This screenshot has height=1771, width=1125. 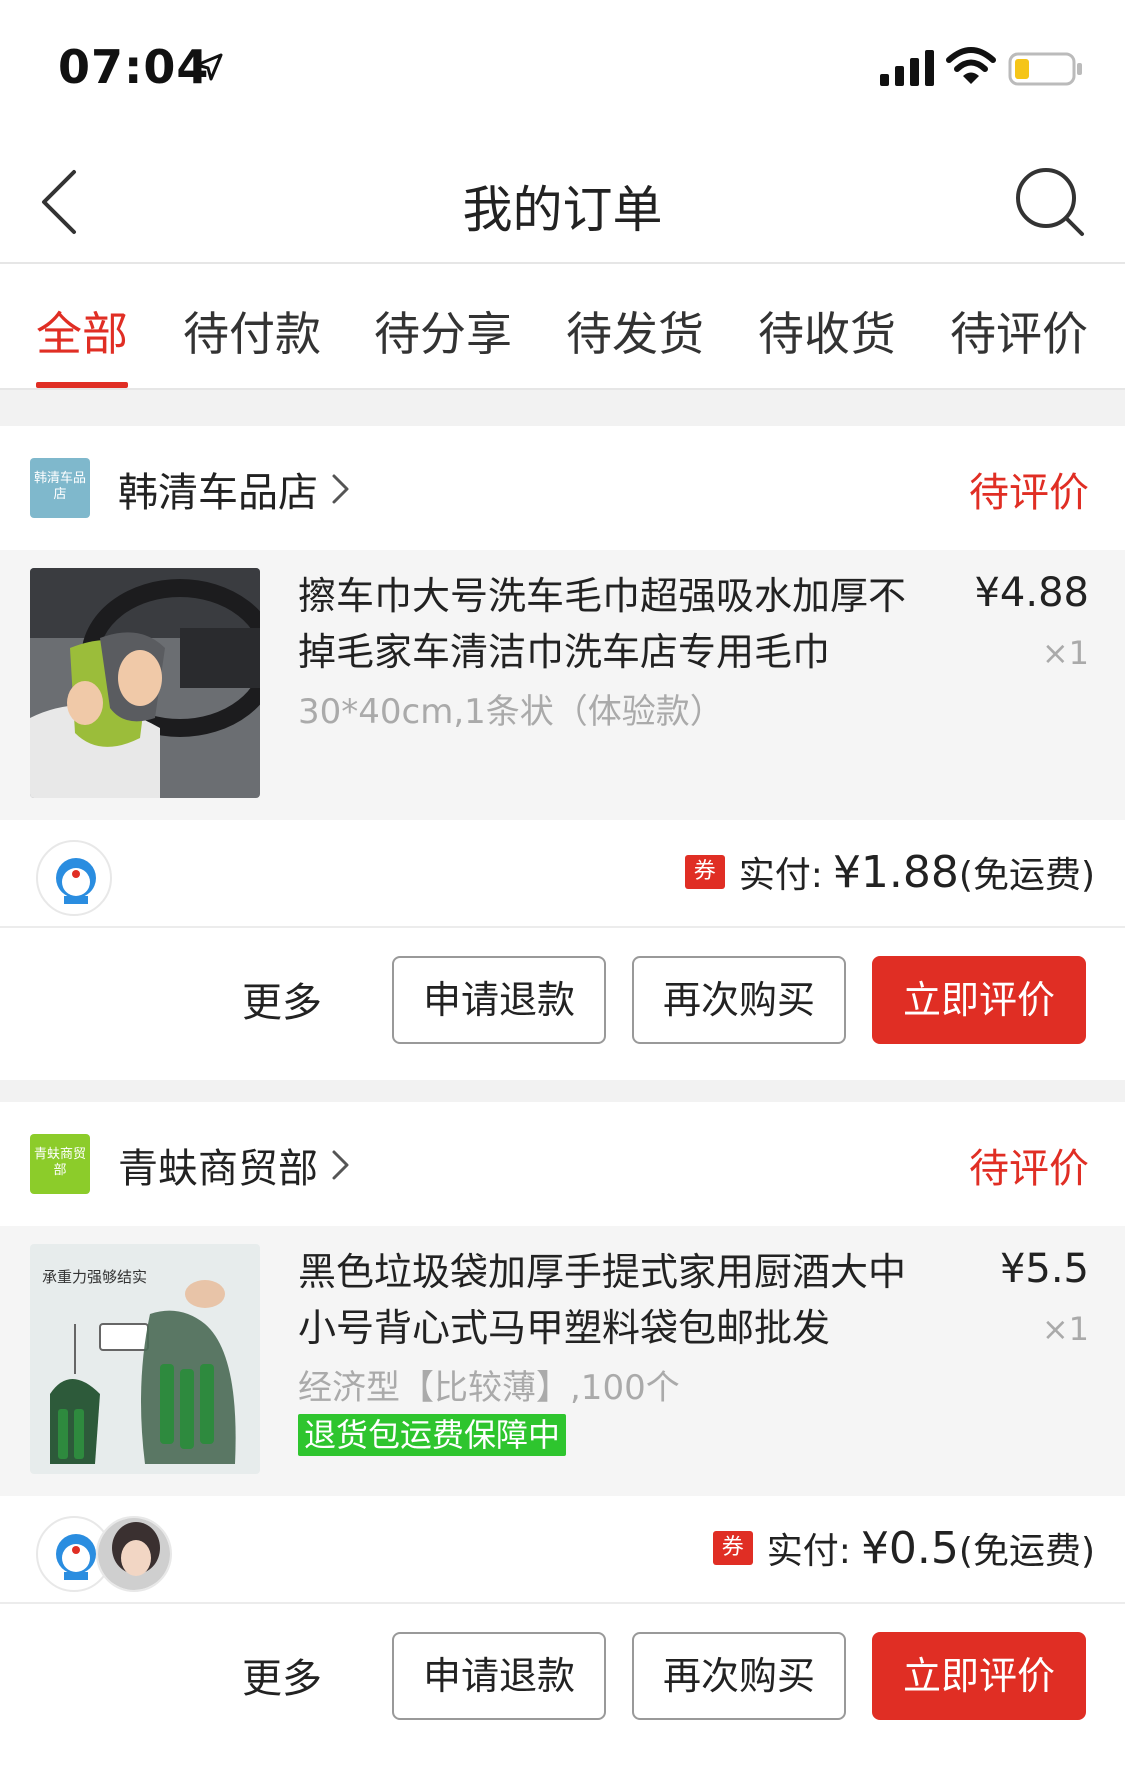 I want to click on search-icon, so click(x=1050, y=202).